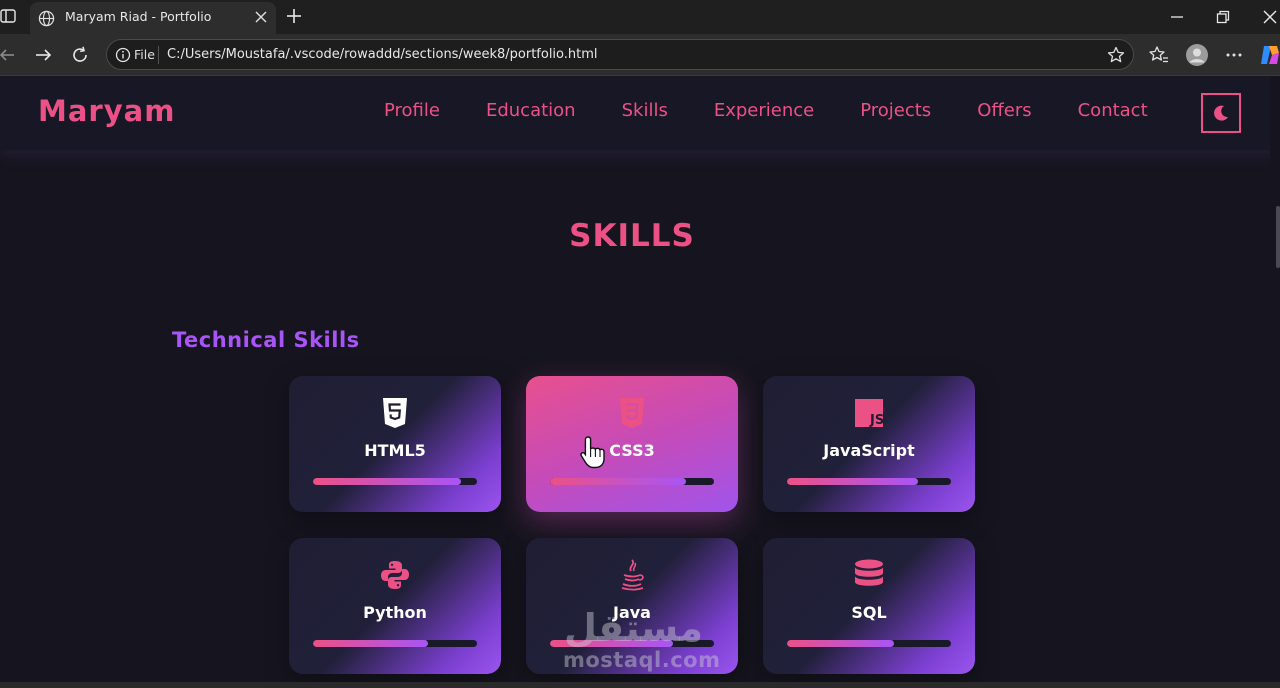 The image size is (1280, 688). Describe the element at coordinates (876, 420) in the screenshot. I see `svg-text: JS` at that location.